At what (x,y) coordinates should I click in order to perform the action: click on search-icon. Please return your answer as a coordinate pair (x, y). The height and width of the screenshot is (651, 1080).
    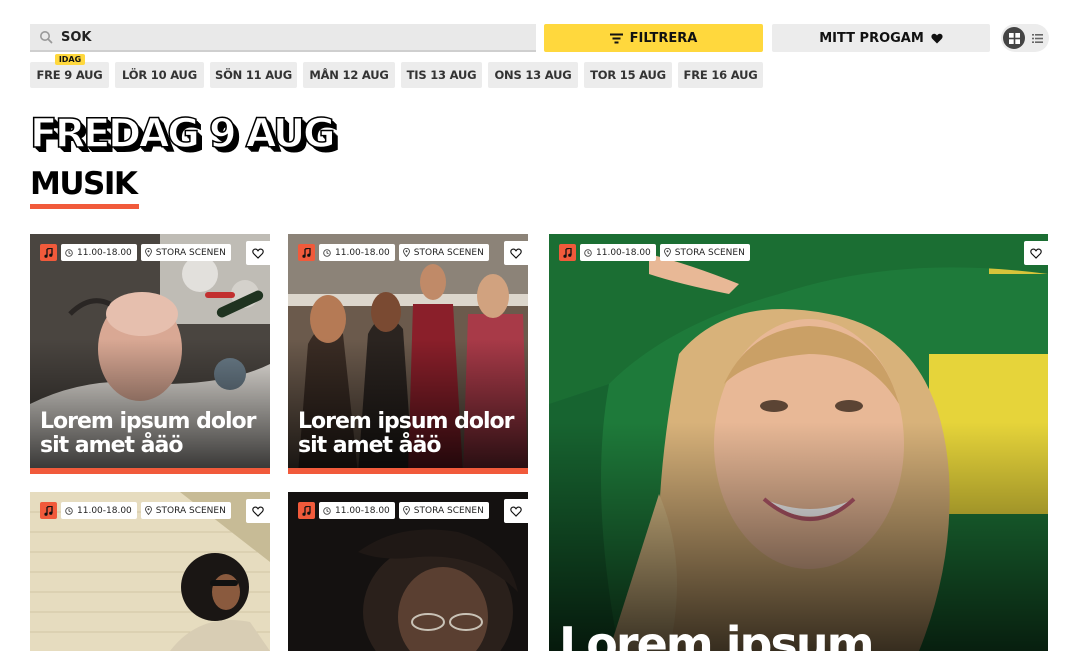
    Looking at the image, I should click on (46, 37).